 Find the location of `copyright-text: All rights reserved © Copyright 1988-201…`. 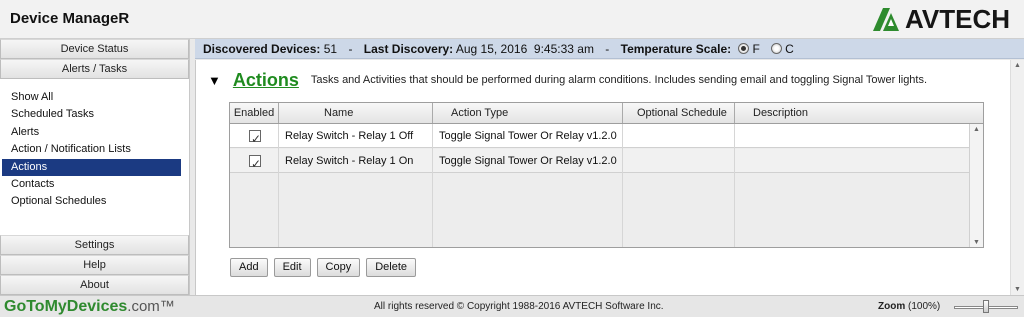

copyright-text: All rights reserved © Copyright 1988-201… is located at coordinates (519, 306).